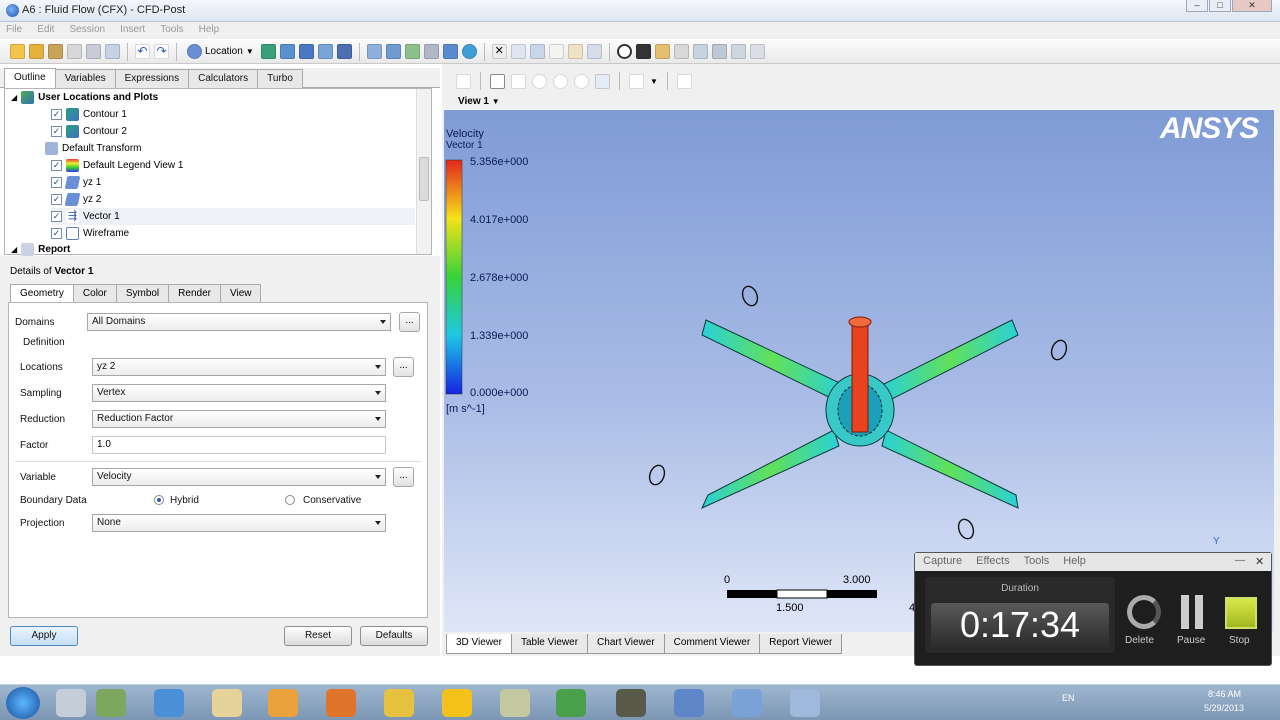 The width and height of the screenshot is (1280, 720). Describe the element at coordinates (801, 644) in the screenshot. I see `tab-report-viewer: Report Viewer` at that location.